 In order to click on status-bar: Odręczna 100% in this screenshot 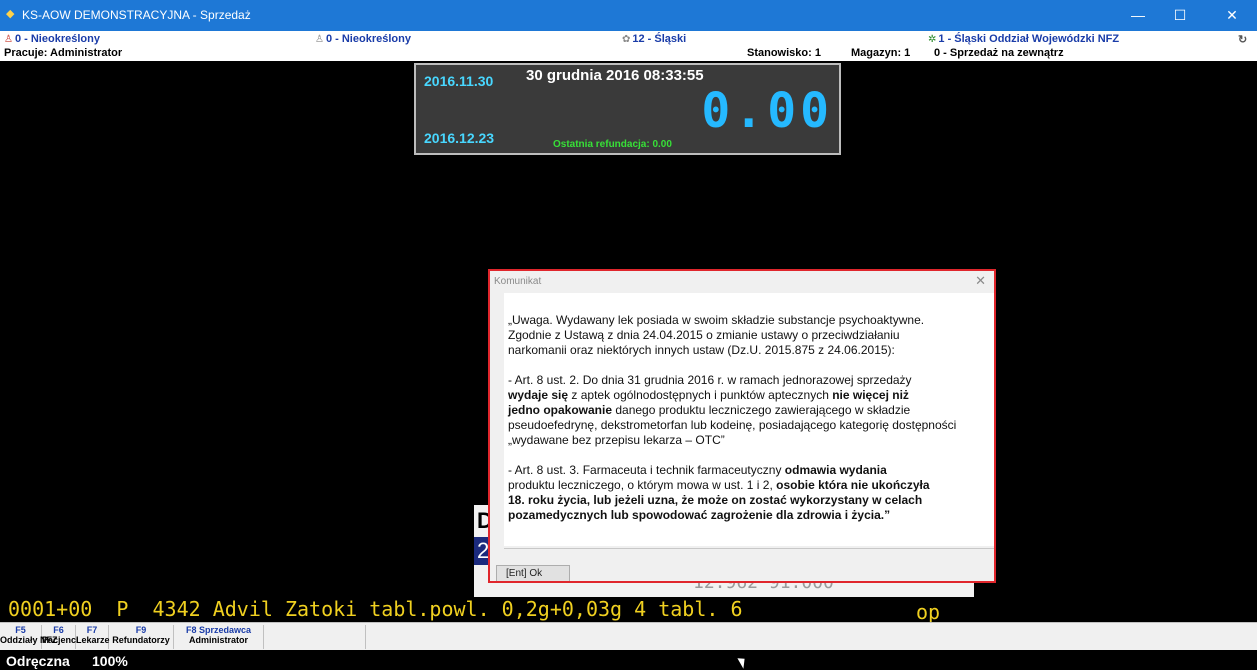, I will do `click(628, 660)`.